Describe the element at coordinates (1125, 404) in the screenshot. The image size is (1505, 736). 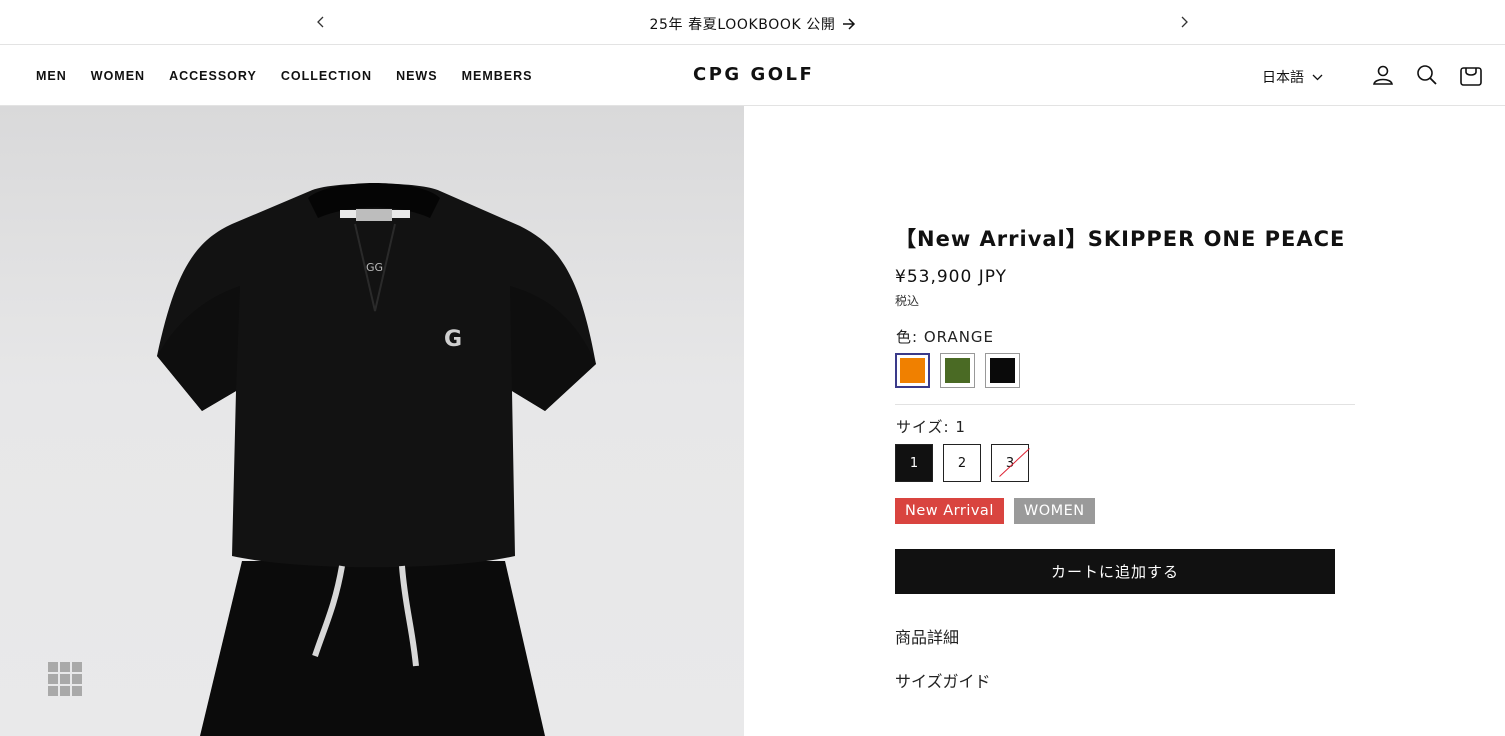
I see `divider` at that location.